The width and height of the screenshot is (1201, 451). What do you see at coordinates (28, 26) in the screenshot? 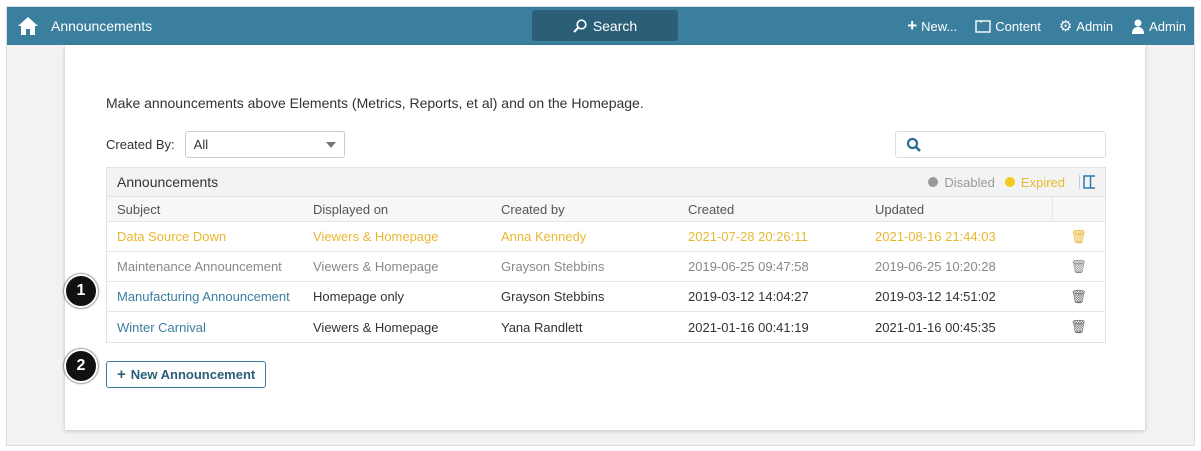
I see `home-icon` at bounding box center [28, 26].